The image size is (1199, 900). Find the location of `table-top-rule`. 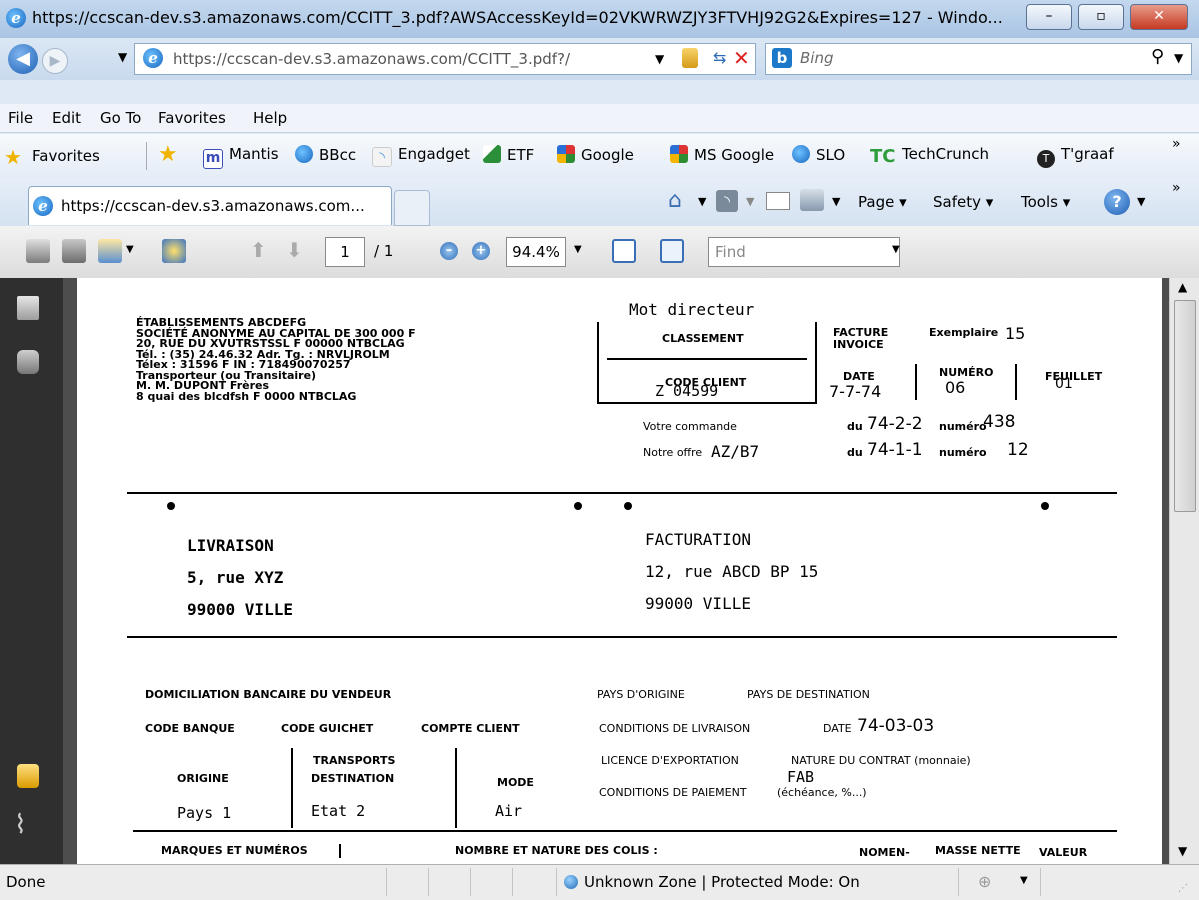

table-top-rule is located at coordinates (625, 831).